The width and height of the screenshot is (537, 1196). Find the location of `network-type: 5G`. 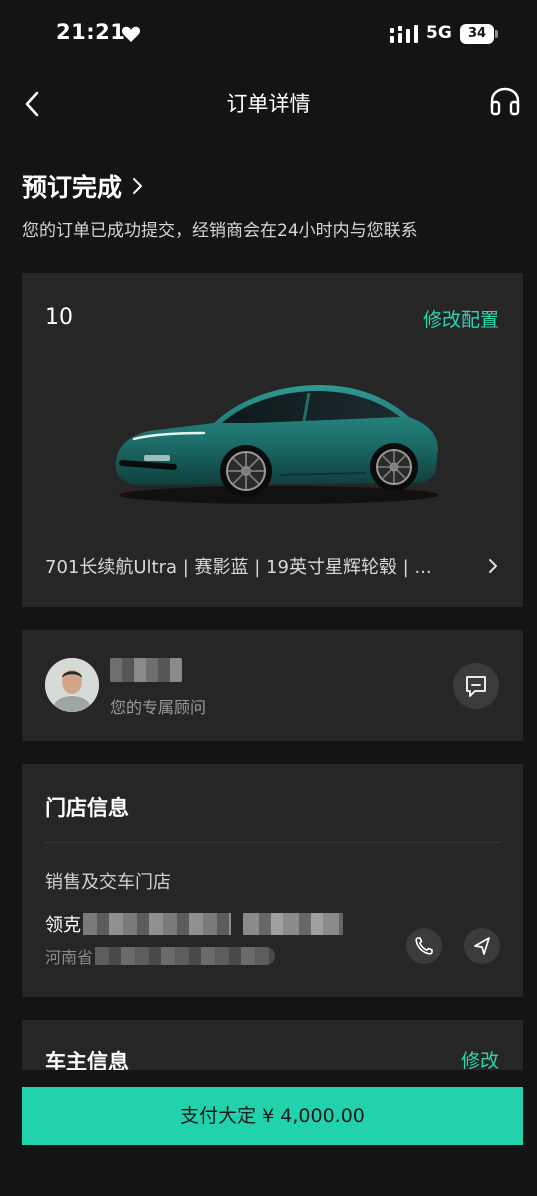

network-type: 5G is located at coordinates (439, 33).